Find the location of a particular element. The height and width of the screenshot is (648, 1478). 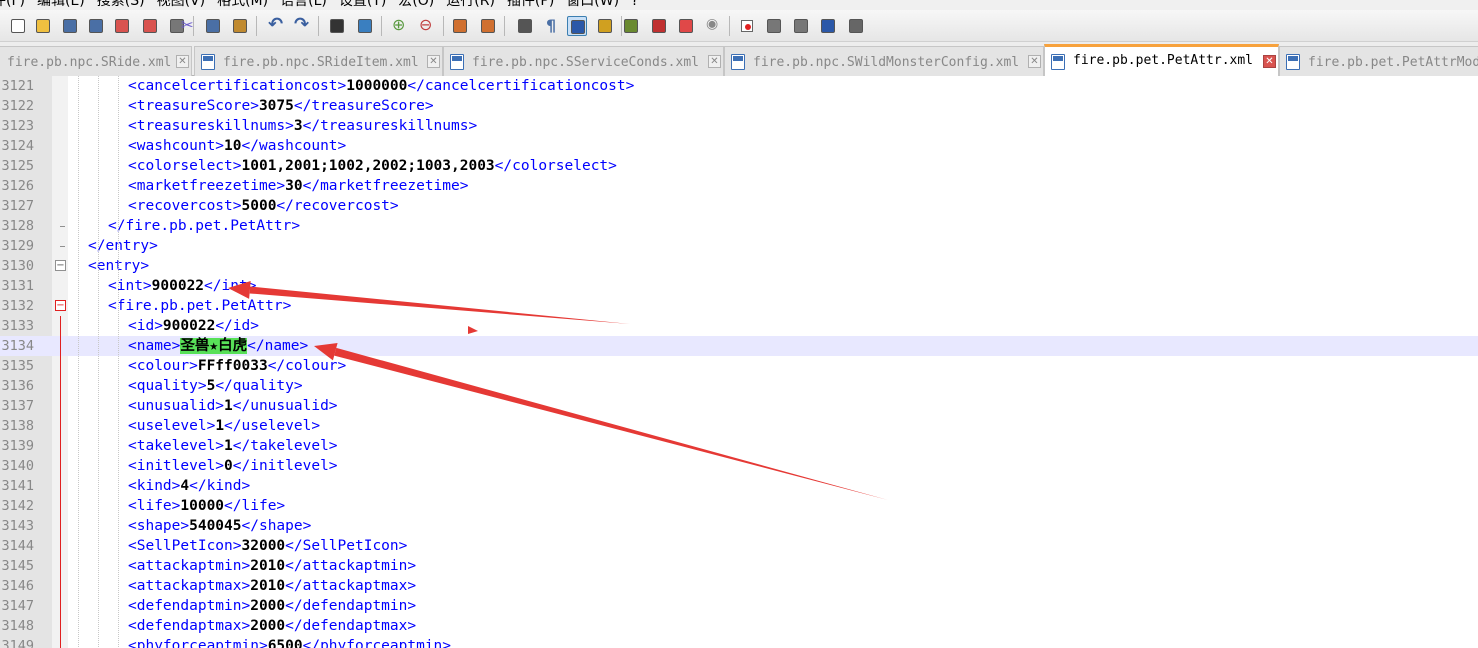

tab-fire-pb-npc-sserviceconds-xml: fire.pb.npc.SServiceConds.xml ✕ is located at coordinates (583, 61).